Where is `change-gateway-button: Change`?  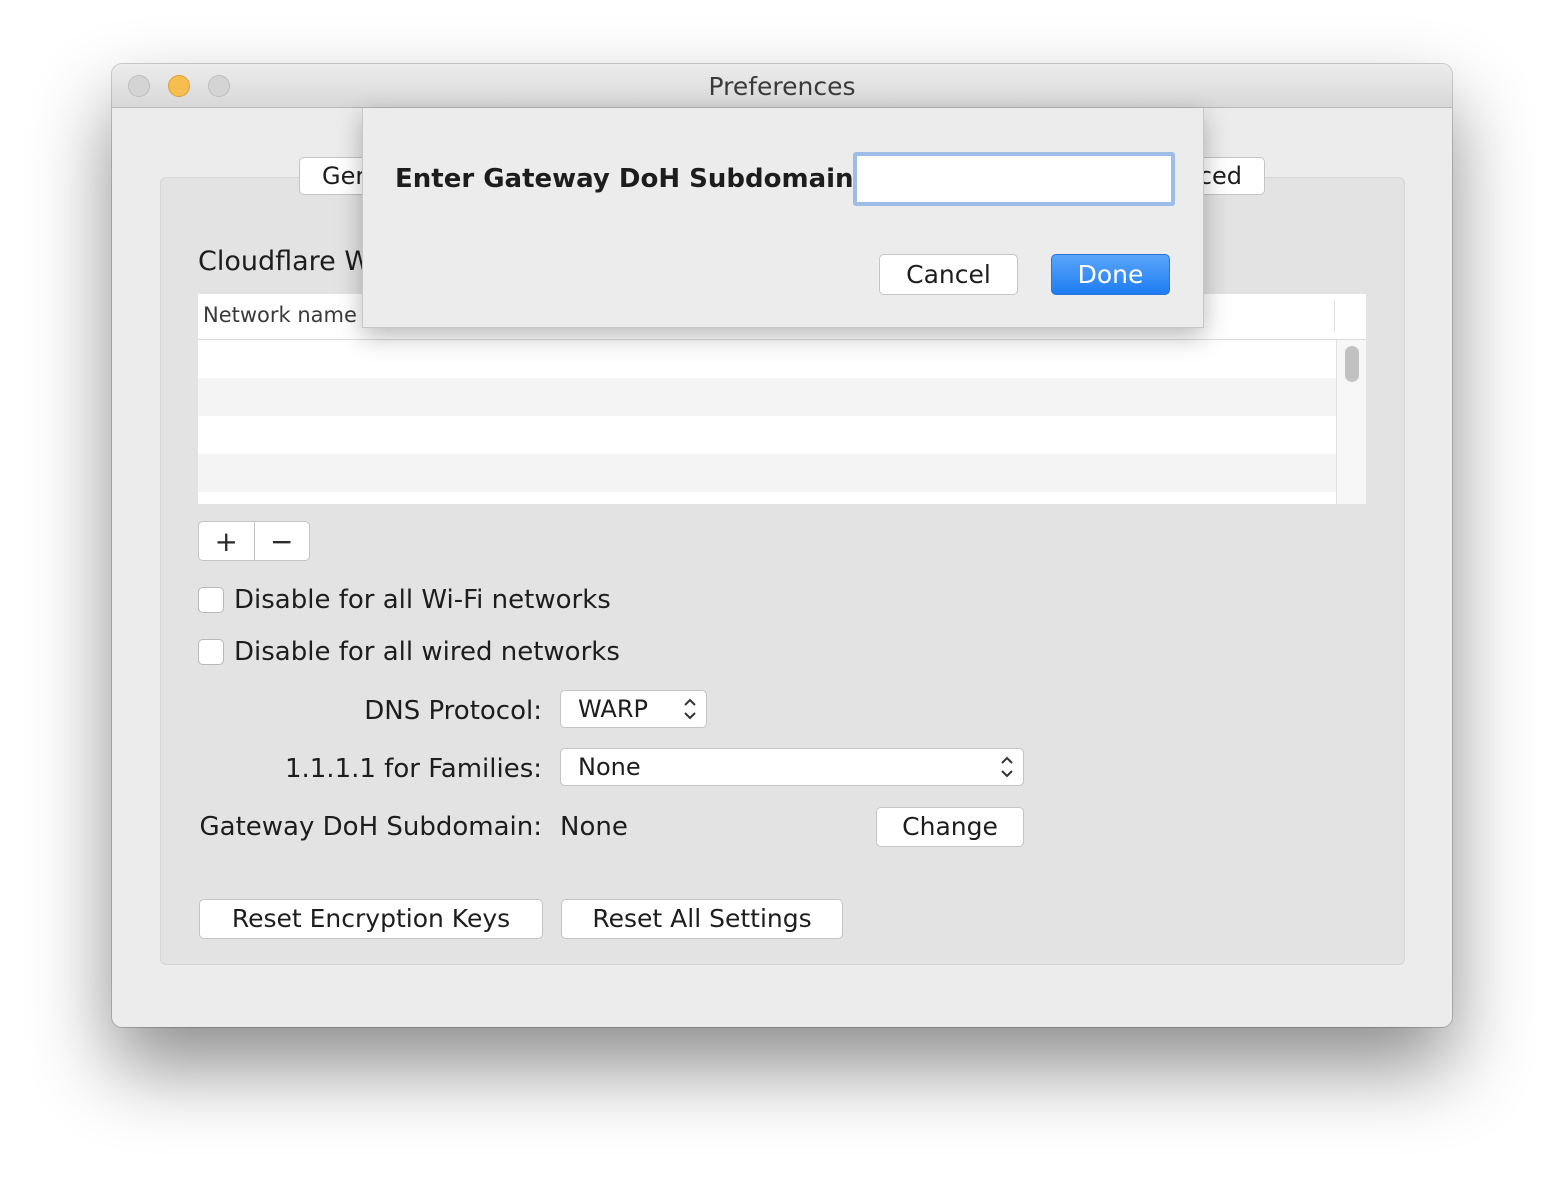 change-gateway-button: Change is located at coordinates (950, 827).